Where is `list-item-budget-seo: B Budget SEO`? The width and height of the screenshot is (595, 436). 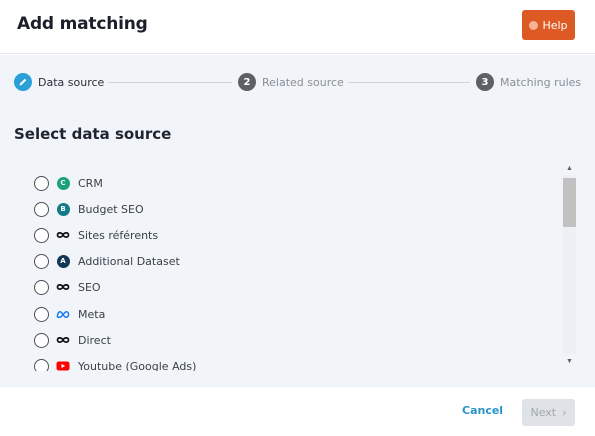
list-item-budget-seo: B Budget SEO is located at coordinates (89, 209).